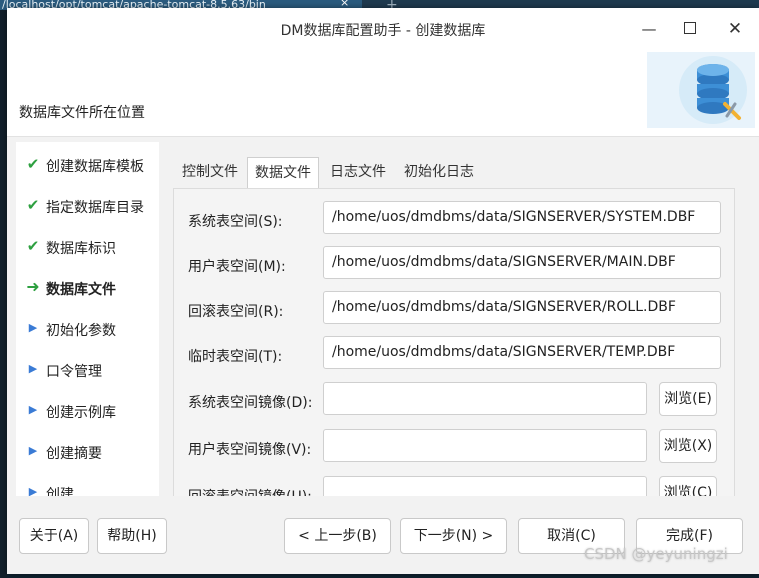 The image size is (759, 578). What do you see at coordinates (656, 554) in the screenshot?
I see `watermark: CSDN @yeyuningzi` at bounding box center [656, 554].